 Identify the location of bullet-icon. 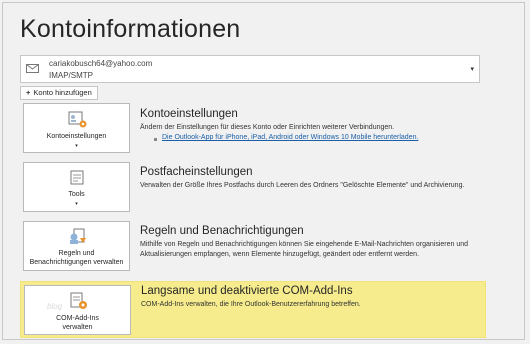
(155, 139).